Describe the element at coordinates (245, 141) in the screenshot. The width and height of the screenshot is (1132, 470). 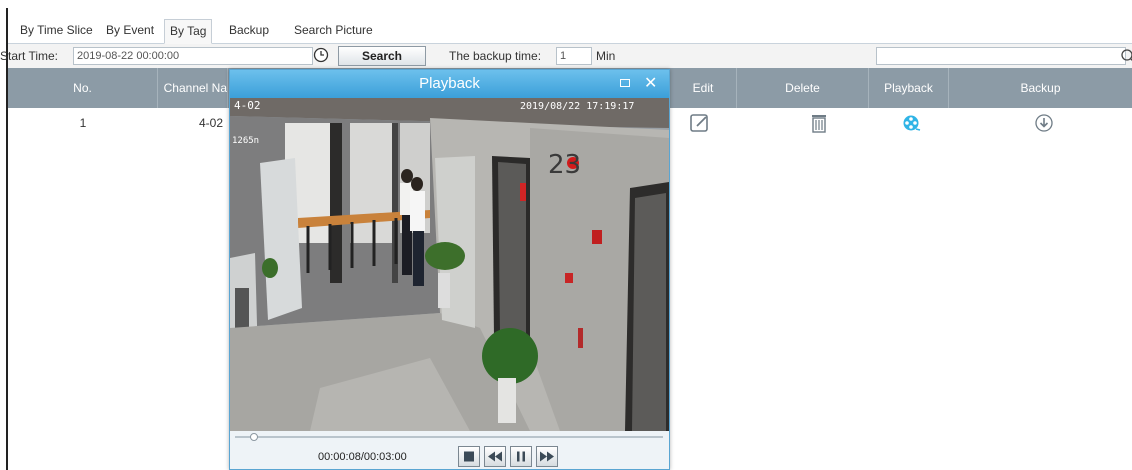
I see `osd-small-label: 1265n` at that location.